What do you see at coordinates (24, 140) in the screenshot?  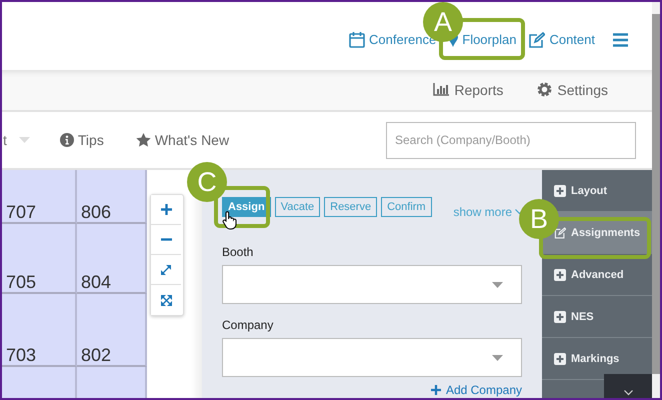 I see `caret-icon` at bounding box center [24, 140].